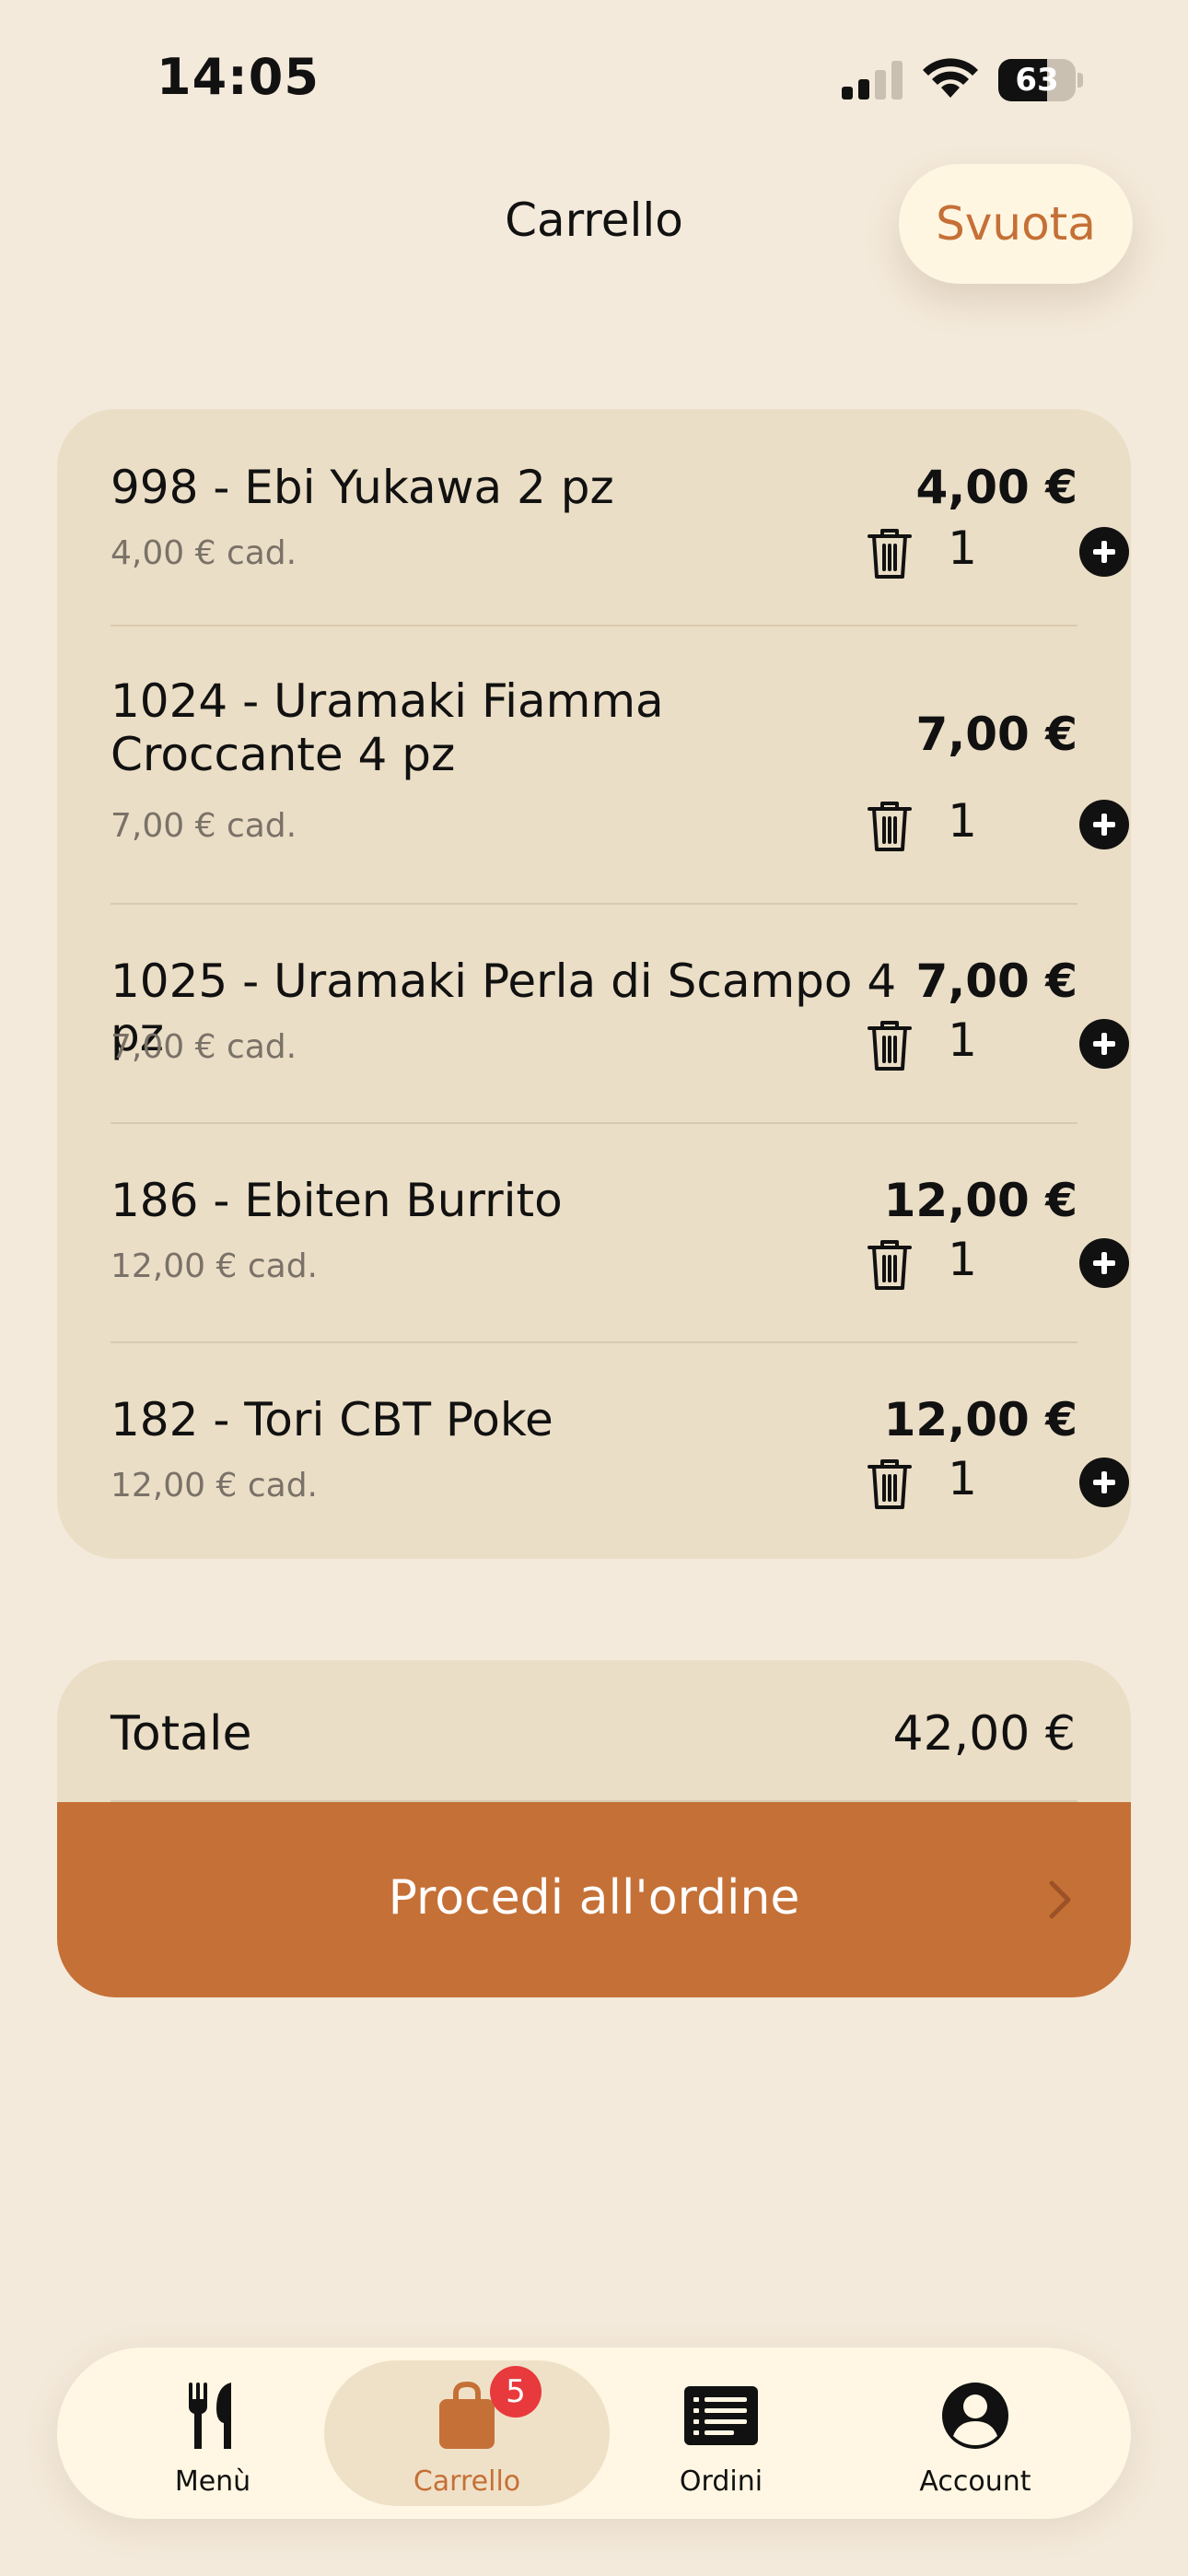  Describe the element at coordinates (975, 2416) in the screenshot. I see `person-icon` at that location.